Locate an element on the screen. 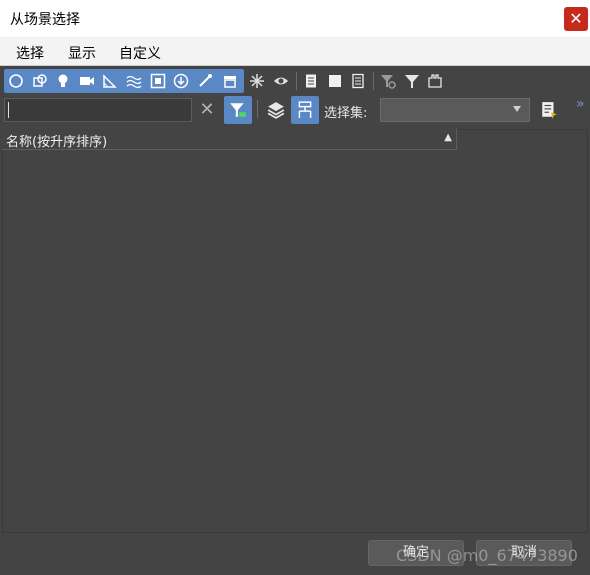 This screenshot has width=590, height=575. lights-icon is located at coordinates (63, 81).